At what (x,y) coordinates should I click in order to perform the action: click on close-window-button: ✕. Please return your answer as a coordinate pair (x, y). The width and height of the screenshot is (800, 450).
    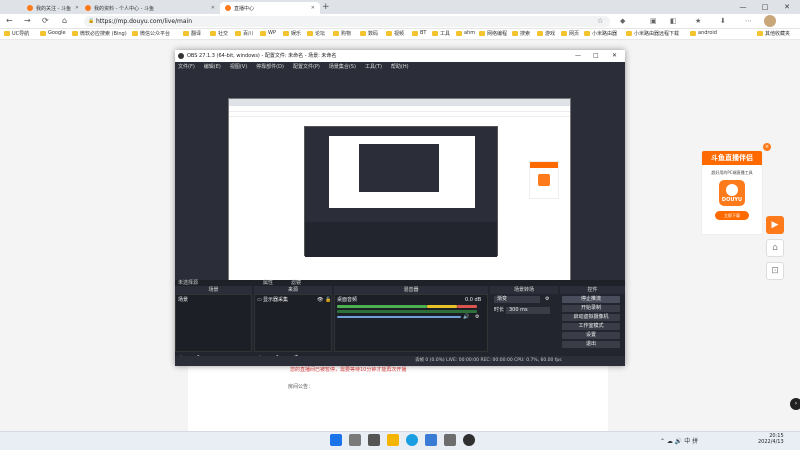
    Looking at the image, I should click on (787, 7).